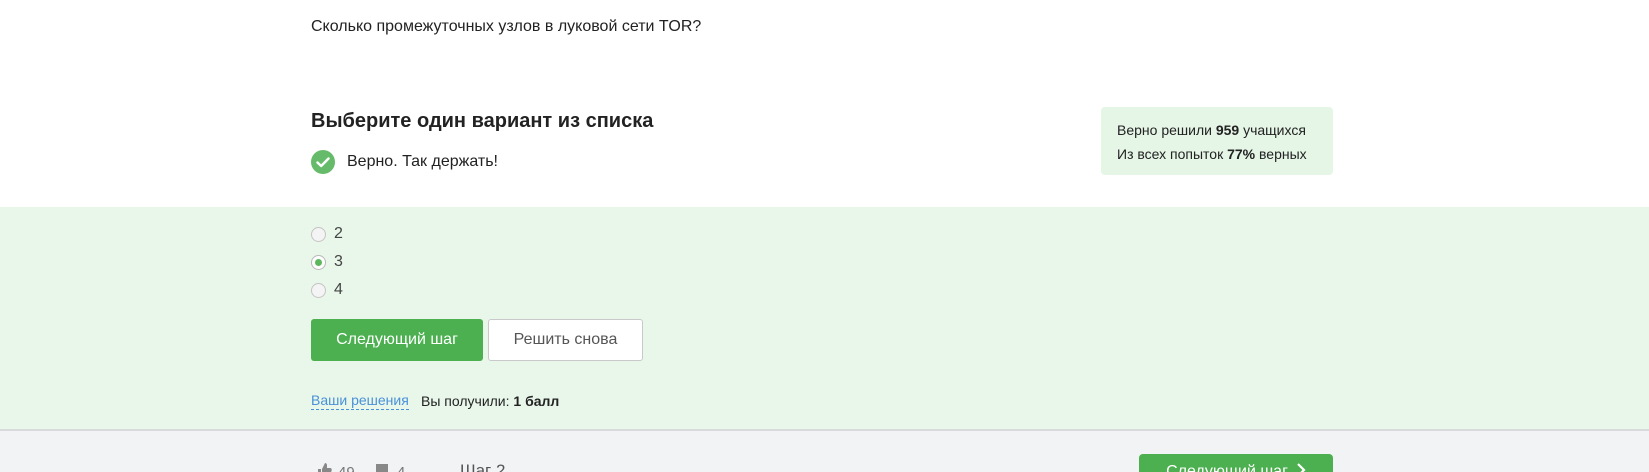 This screenshot has width=1649, height=472. What do you see at coordinates (1227, 467) in the screenshot?
I see `footer-next-label: Следующий шаг` at bounding box center [1227, 467].